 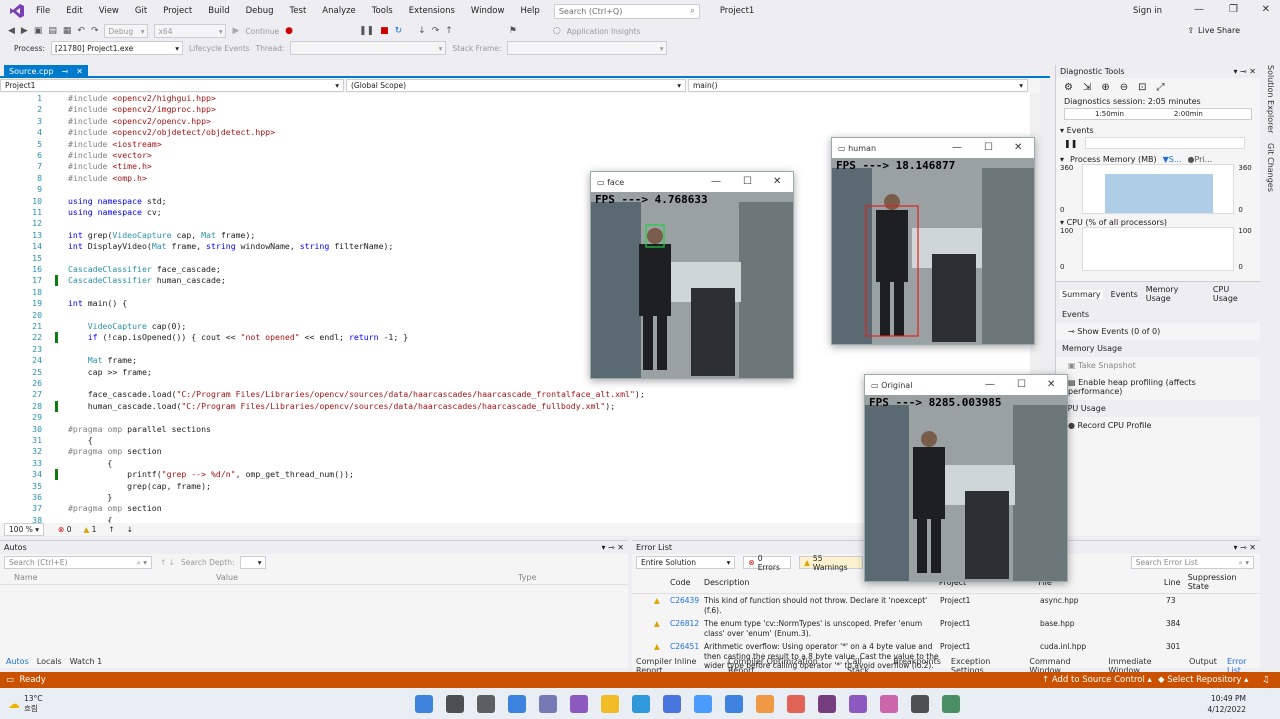 What do you see at coordinates (1158, 331) in the screenshot?
I see `show-events-link: ⊸ Show Events (0 of 0)` at bounding box center [1158, 331].